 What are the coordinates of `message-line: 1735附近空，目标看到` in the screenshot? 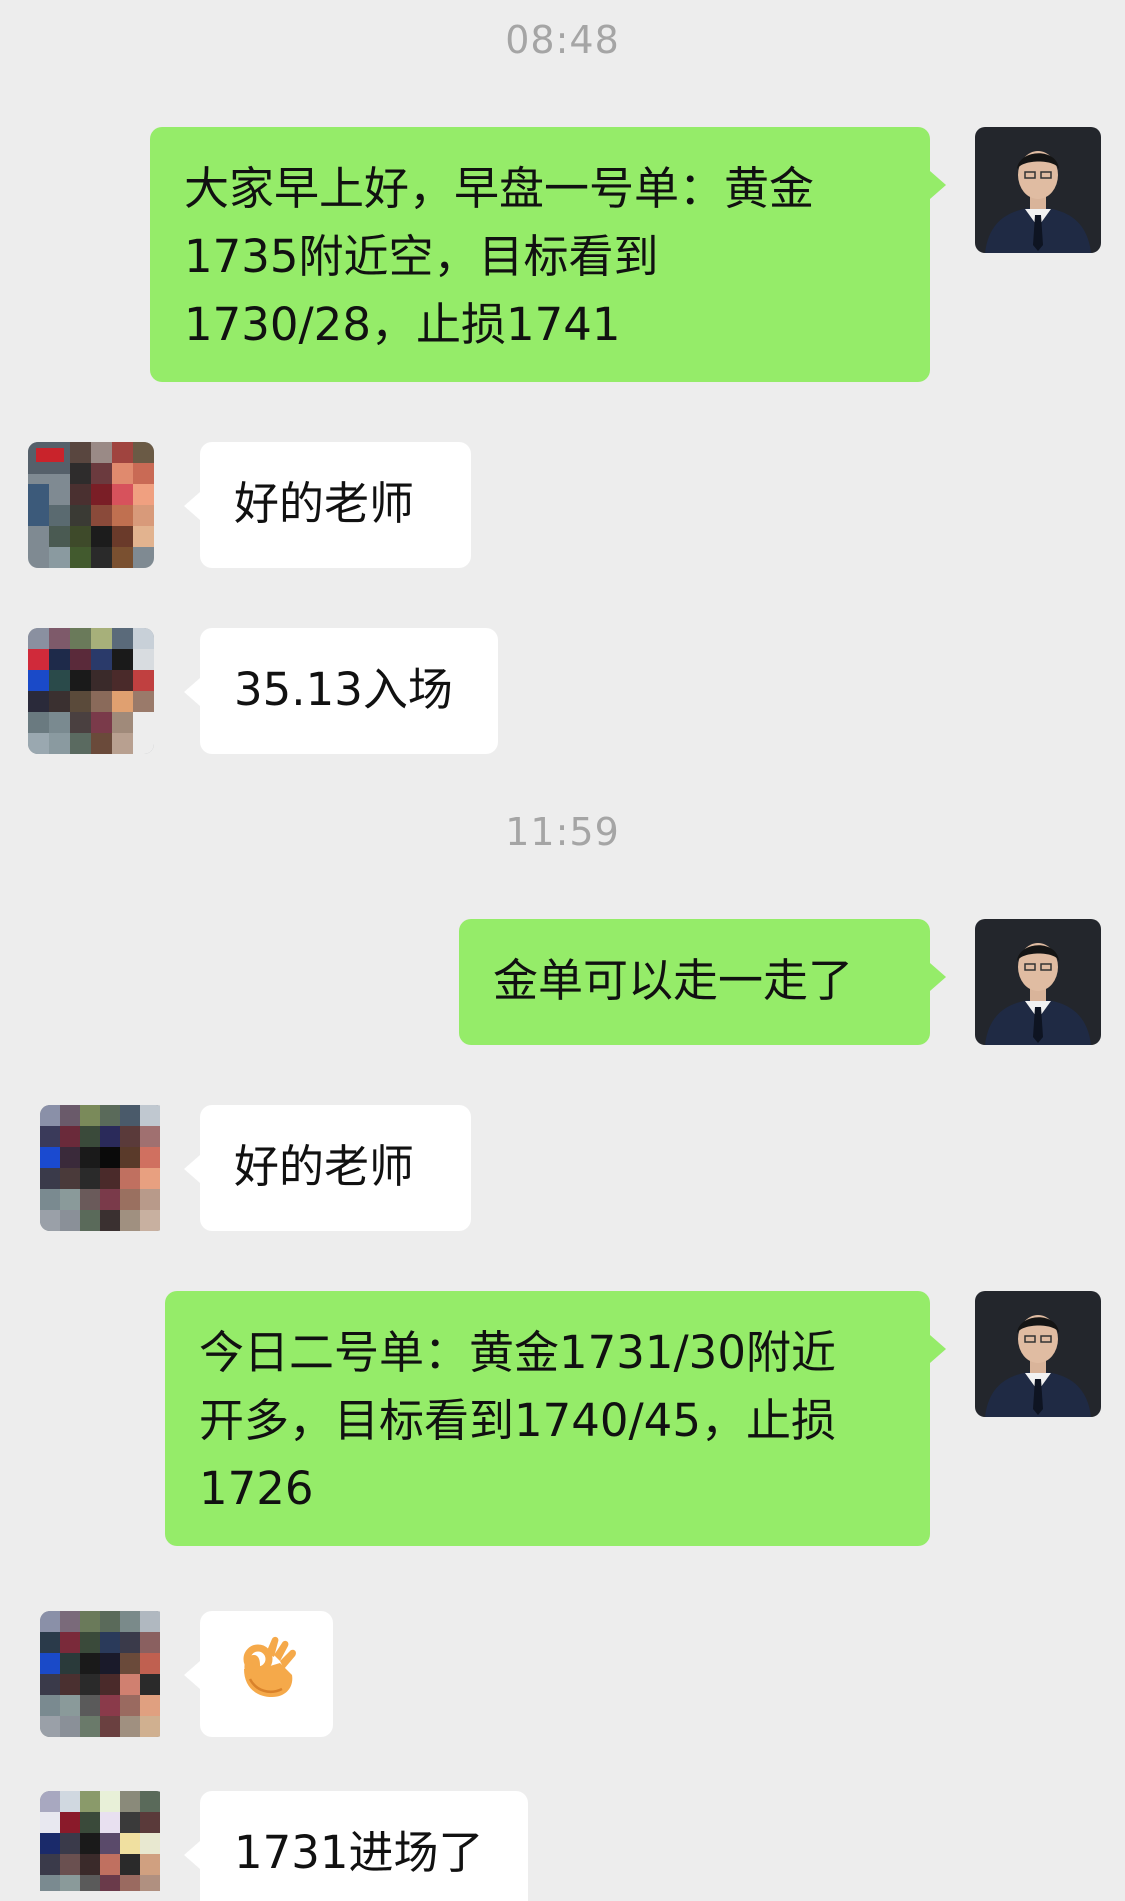 It's located at (421, 256).